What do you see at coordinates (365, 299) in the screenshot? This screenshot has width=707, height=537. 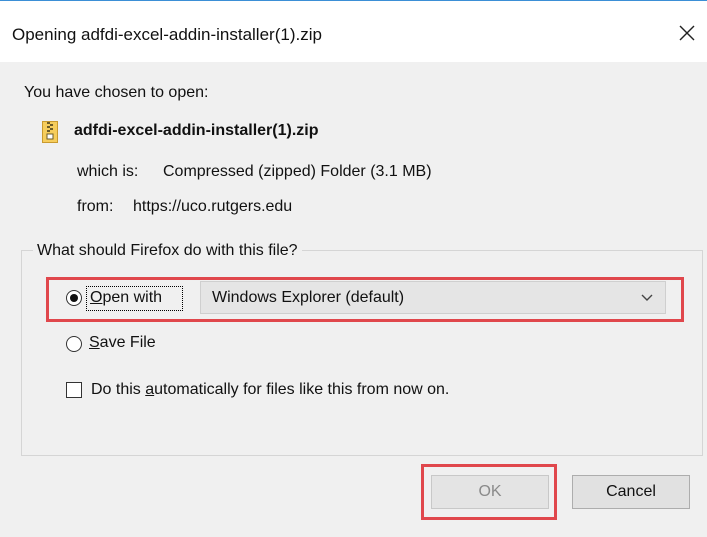 I see `annotation-highlight-open-with` at bounding box center [365, 299].